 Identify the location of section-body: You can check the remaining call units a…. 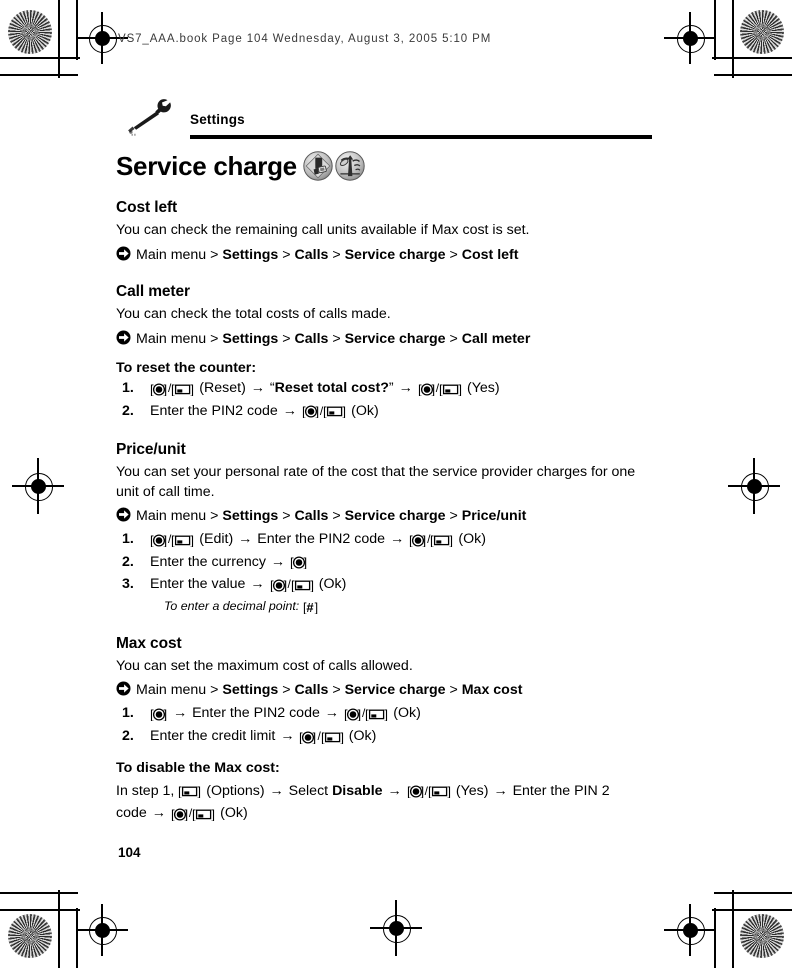
(323, 230).